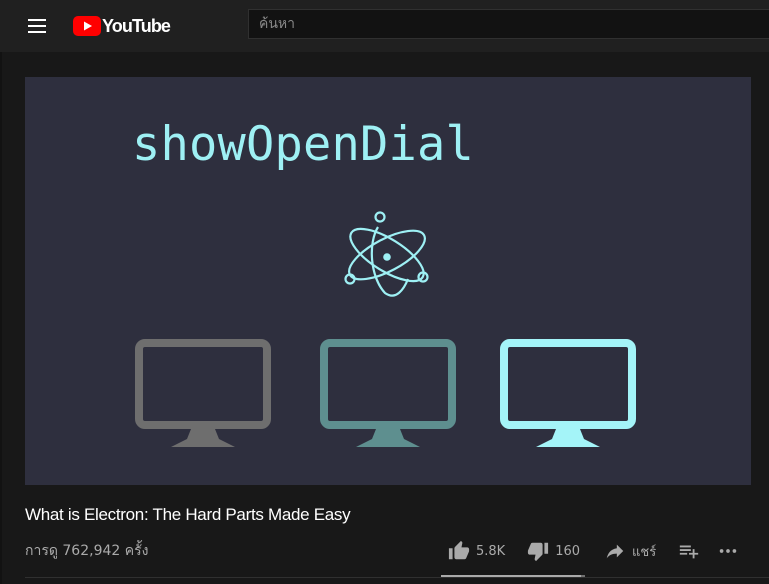 This screenshot has height=584, width=769. What do you see at coordinates (491, 551) in the screenshot?
I see `like-count: 5.8K` at bounding box center [491, 551].